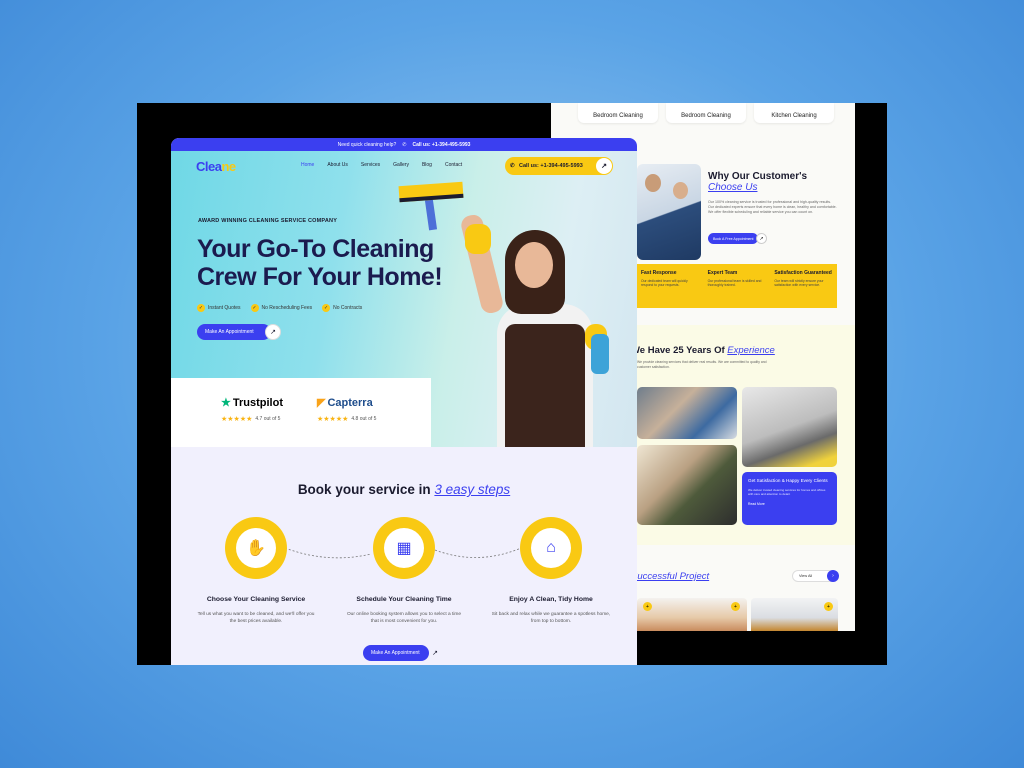 The width and height of the screenshot is (1024, 768). What do you see at coordinates (226, 403) in the screenshot?
I see `star-icon: ★` at bounding box center [226, 403].